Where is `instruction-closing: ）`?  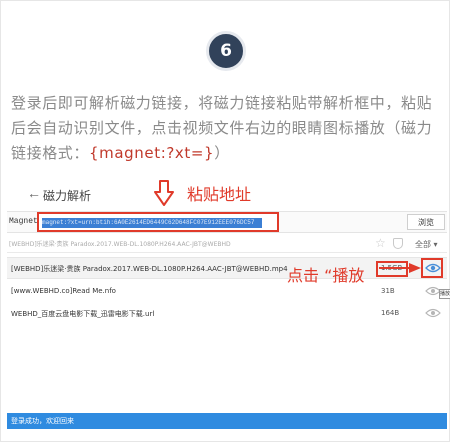
instruction-closing: ） is located at coordinates (222, 153).